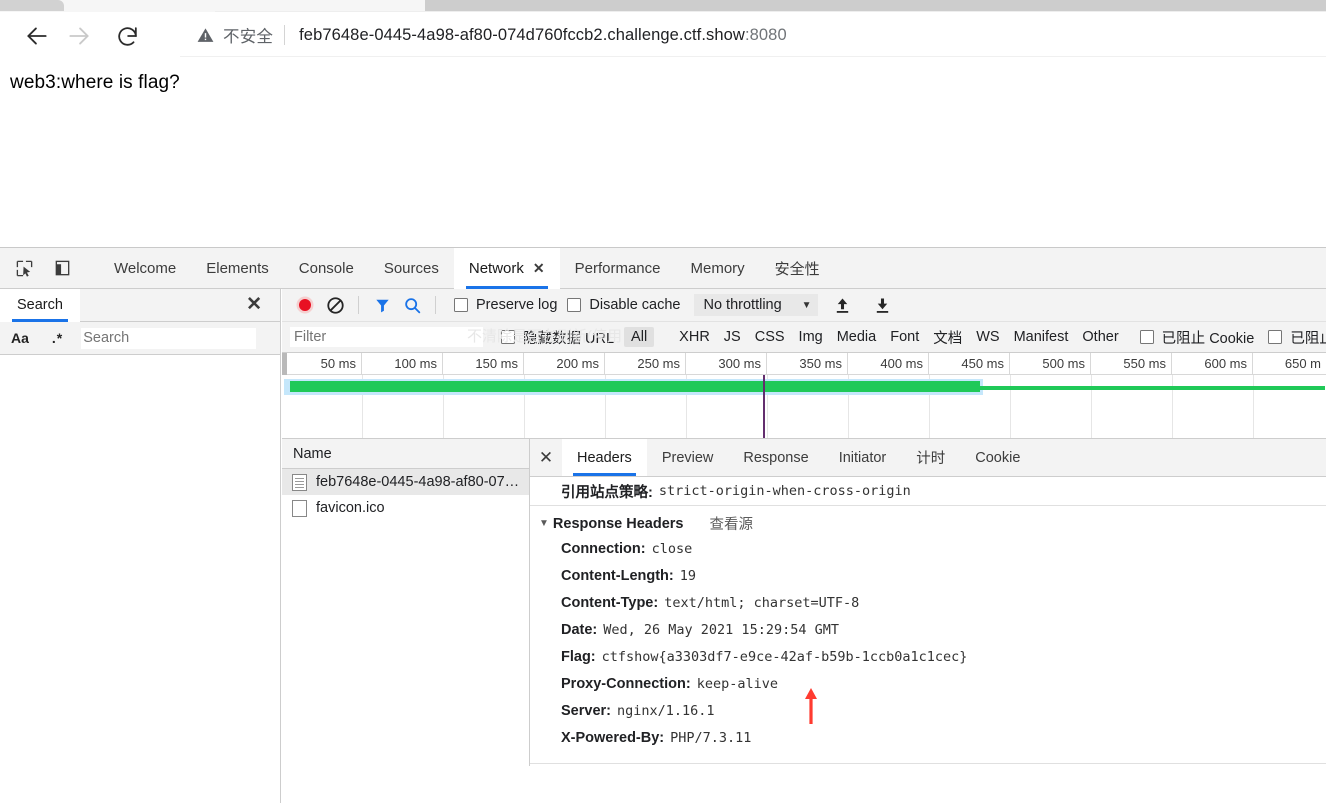 Image resolution: width=1326 pixels, height=803 pixels. Describe the element at coordinates (928, 523) in the screenshot. I see `response-headers-section: ▼ Response Headers 查看源` at that location.